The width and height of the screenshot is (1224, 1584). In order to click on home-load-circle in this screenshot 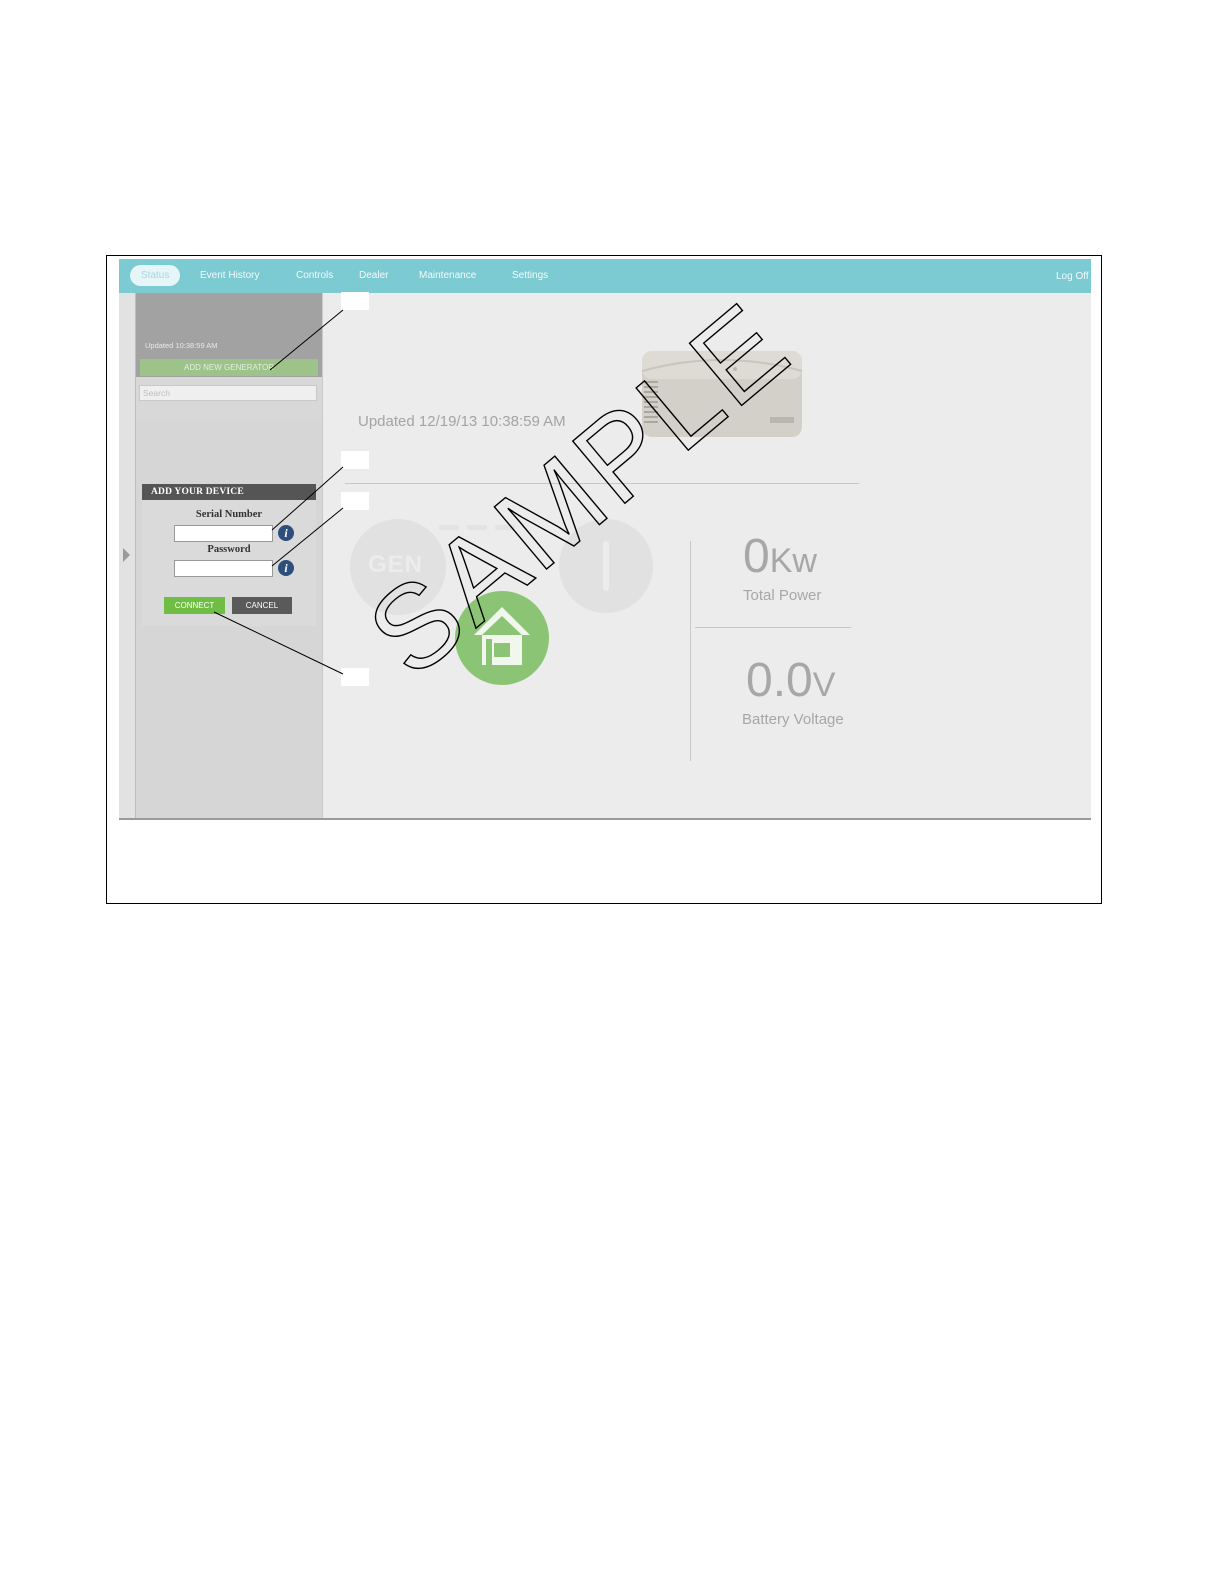, I will do `click(502, 638)`.